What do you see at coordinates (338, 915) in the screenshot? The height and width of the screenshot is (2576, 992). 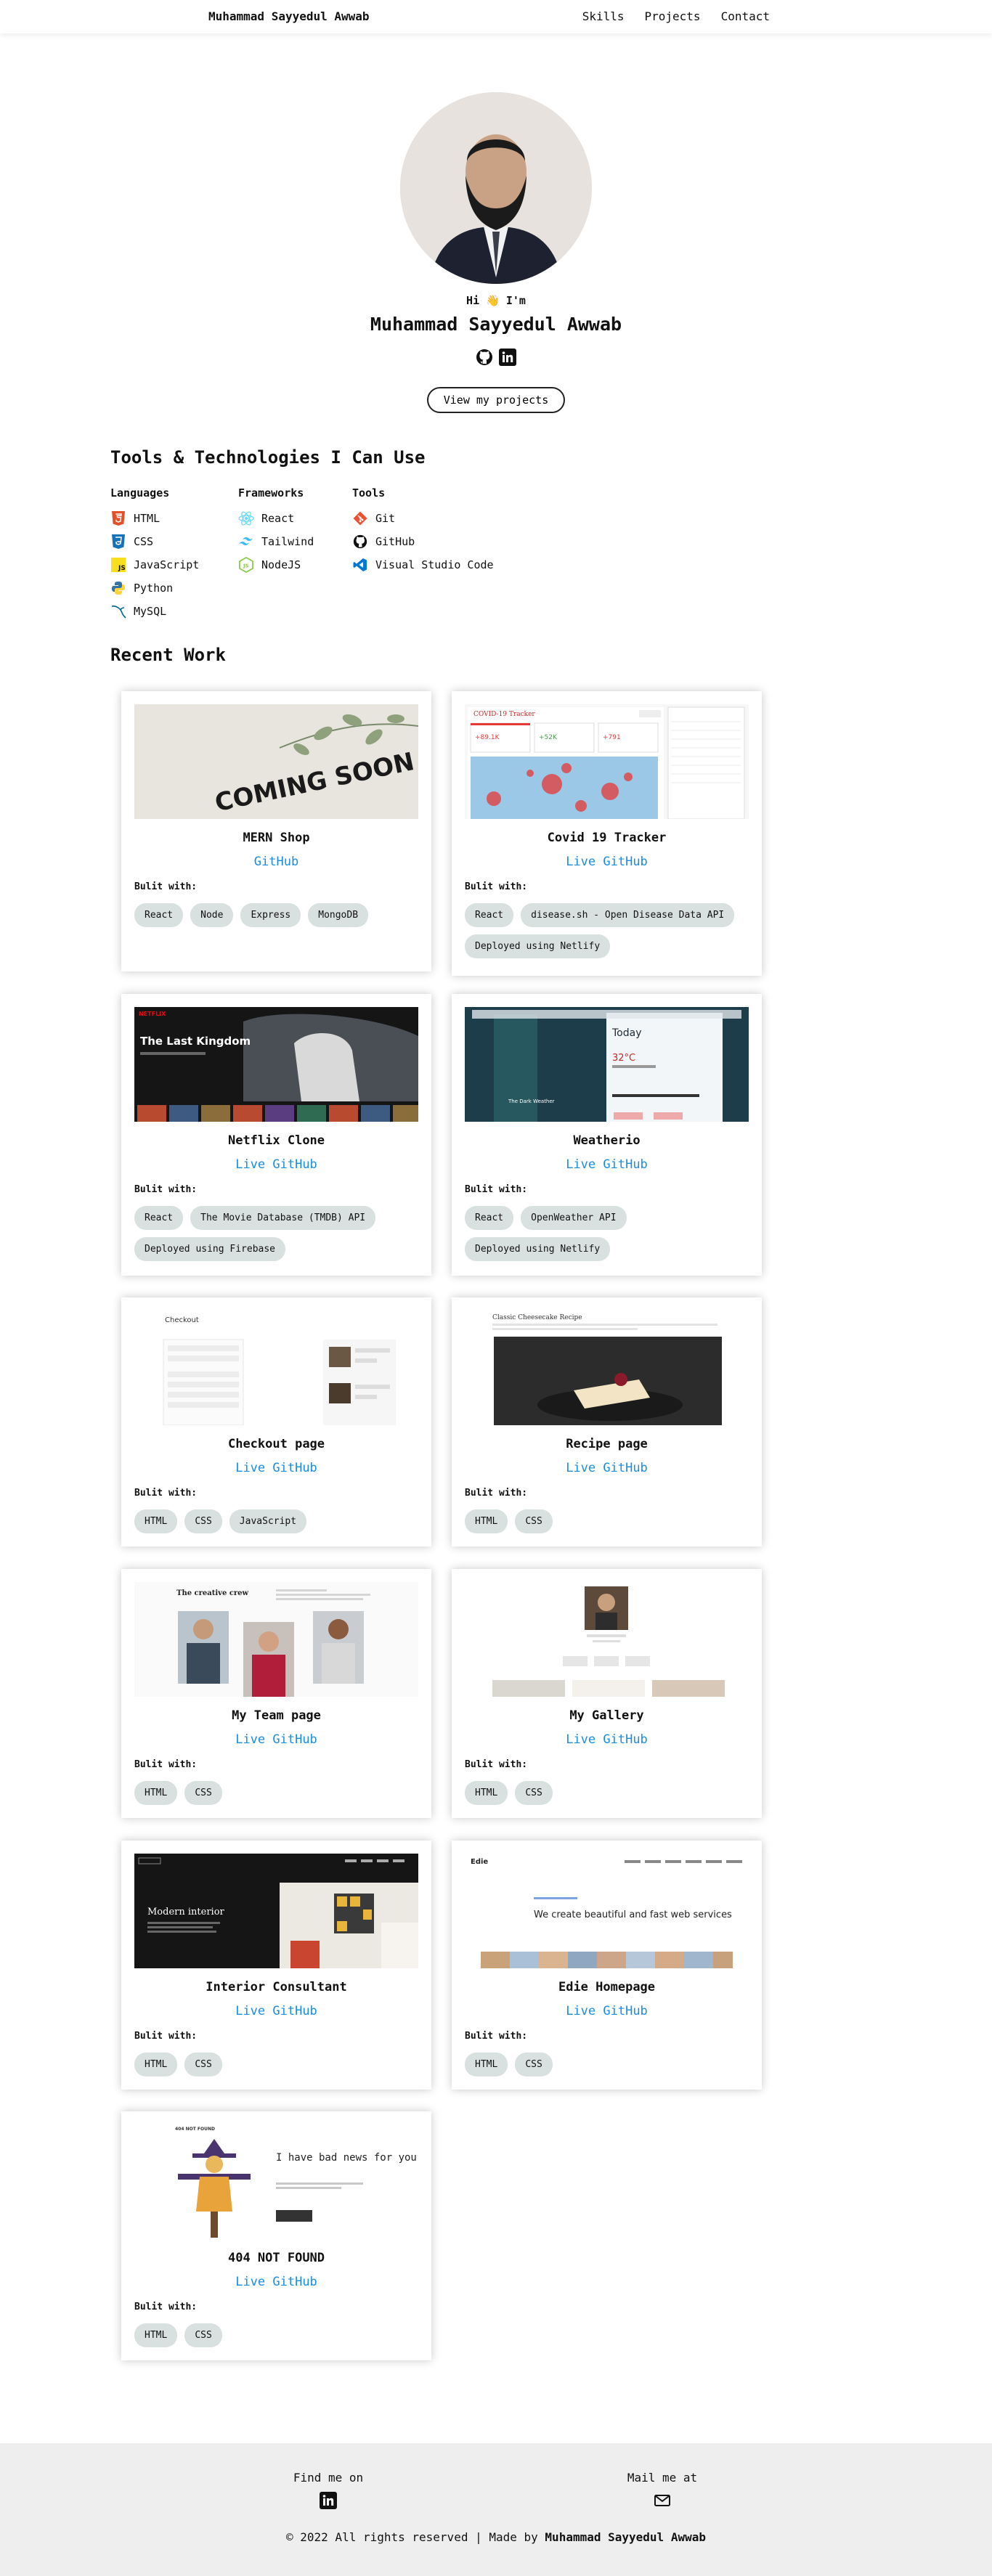 I see `tech-tag: MongoDB` at bounding box center [338, 915].